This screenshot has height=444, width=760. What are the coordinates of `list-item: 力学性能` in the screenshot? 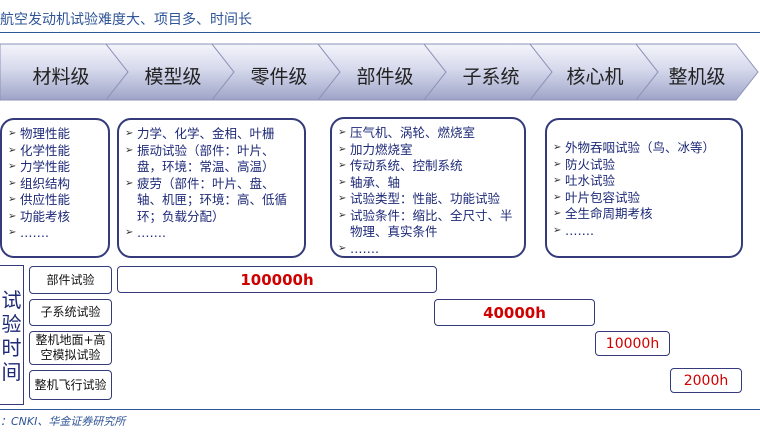 It's located at (55, 167).